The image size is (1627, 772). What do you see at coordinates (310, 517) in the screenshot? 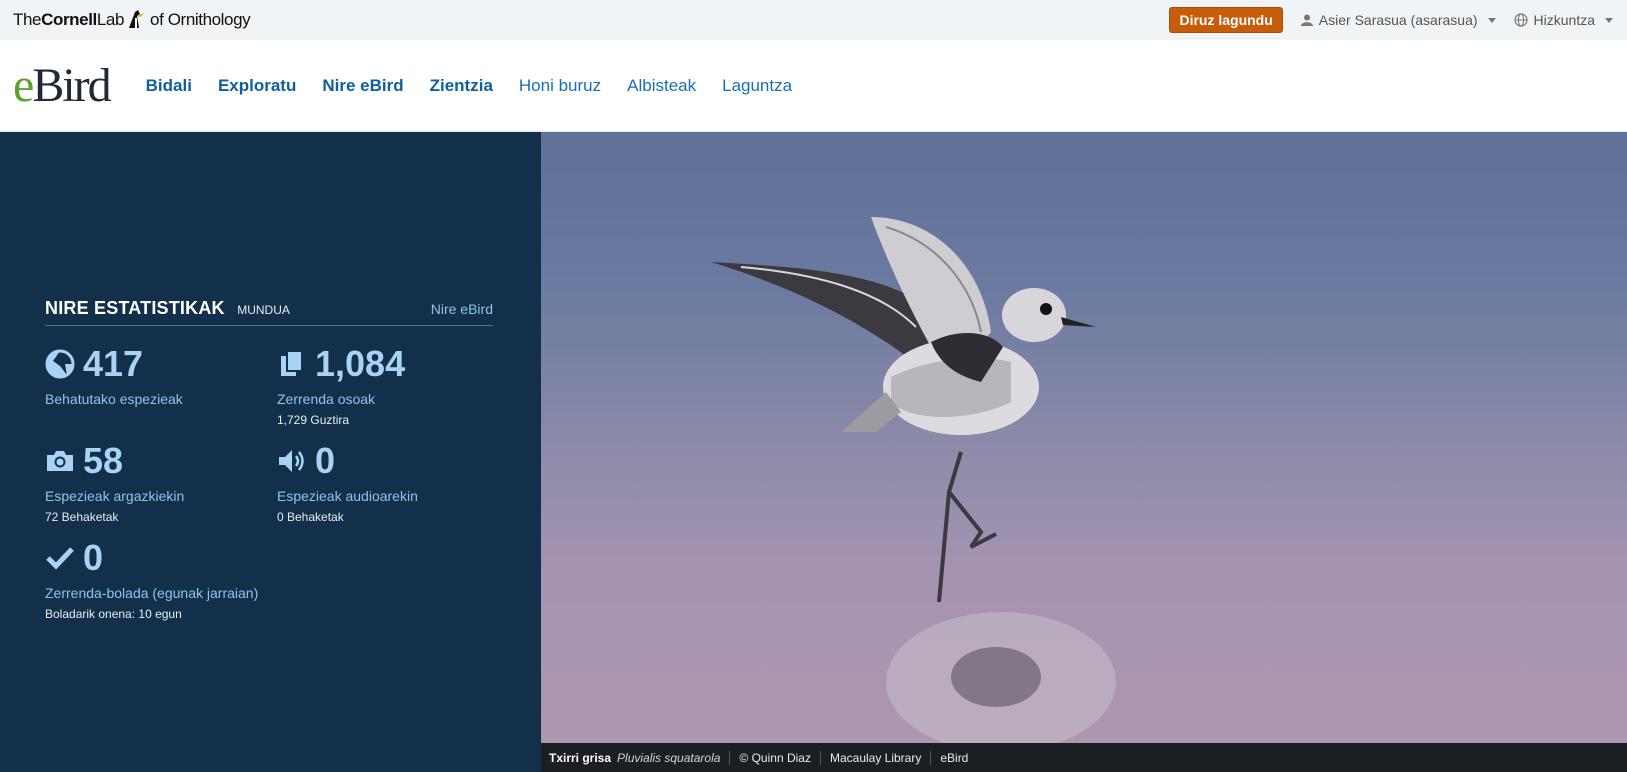
I see `stat-sub: 0 Behaketak` at bounding box center [310, 517].